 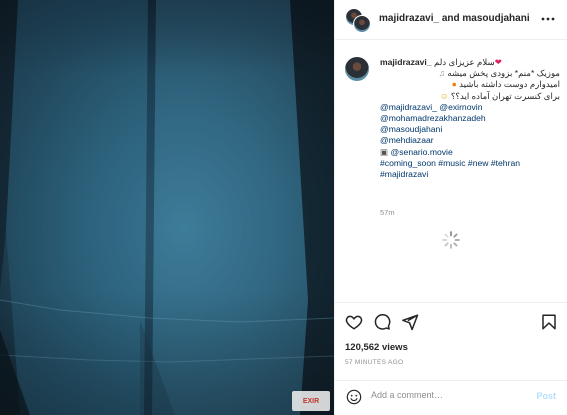 I want to click on caption-text-line: برای کنسرت تهران آماده اید؟؟ ☺, so click(x=470, y=96).